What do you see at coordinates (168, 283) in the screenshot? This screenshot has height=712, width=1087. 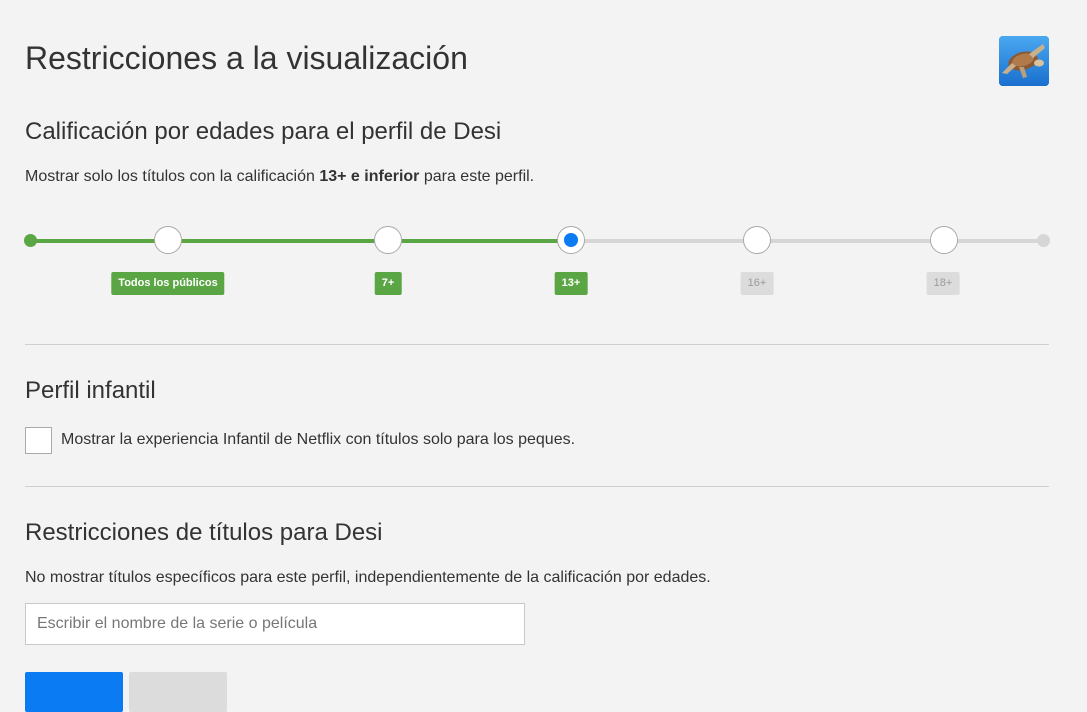 I see `rating-tag-all-ages: Todos los públicos` at bounding box center [168, 283].